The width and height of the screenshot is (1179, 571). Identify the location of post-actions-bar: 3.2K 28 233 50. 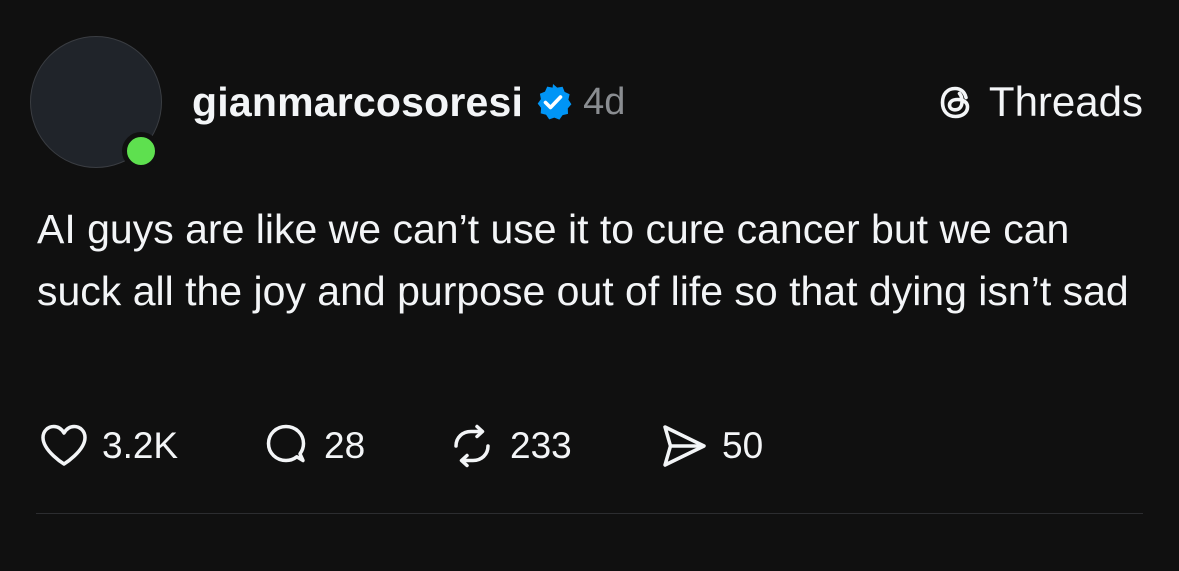
(417, 446).